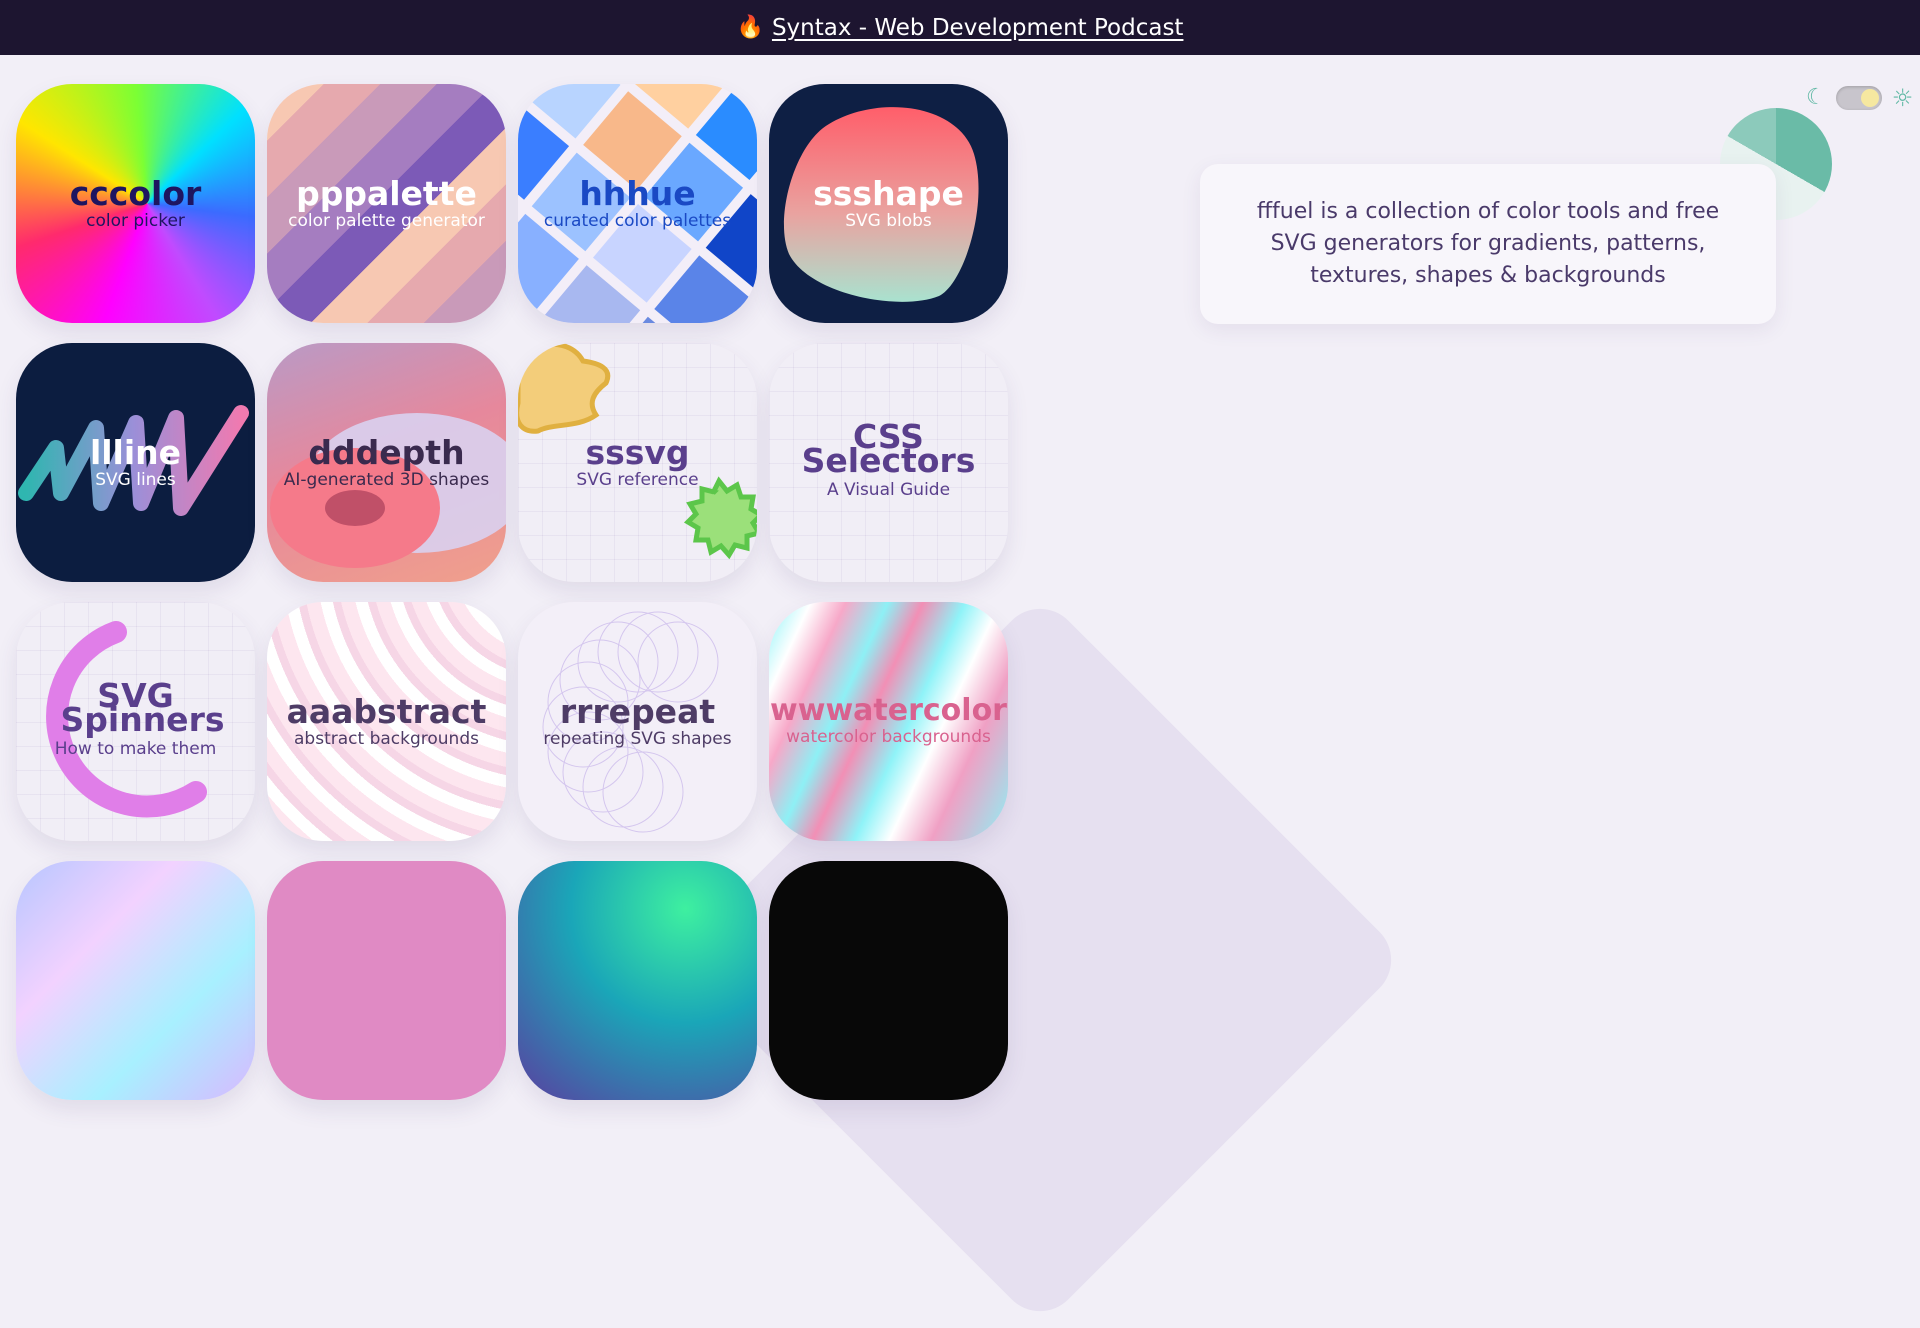 The image size is (1920, 1328). I want to click on tile-hhhue: hhhue curated color palettes, so click(637, 203).